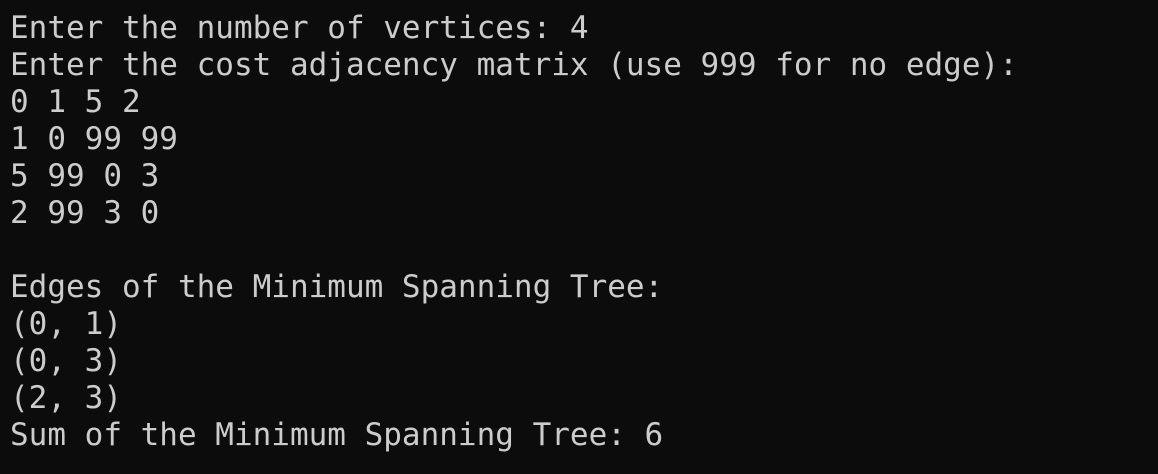 The image size is (1158, 474). Describe the element at coordinates (337, 435) in the screenshot. I see `mst-sum-line: Sum of the Minimum Spanning Tree: 6` at that location.